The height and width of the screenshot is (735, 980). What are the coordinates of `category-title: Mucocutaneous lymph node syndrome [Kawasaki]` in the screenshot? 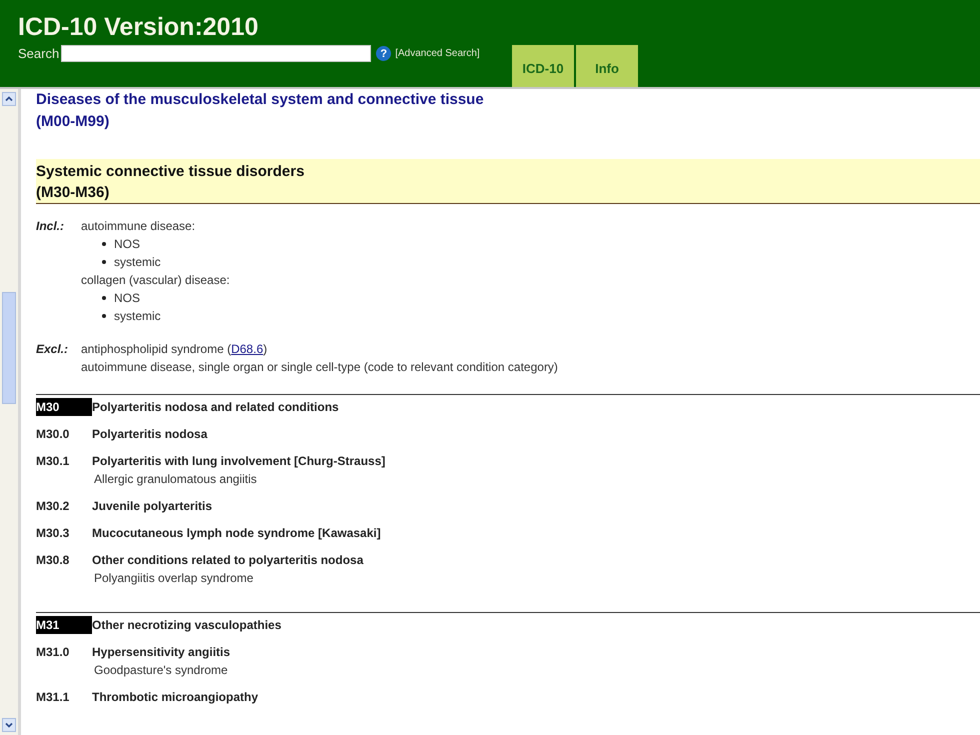 It's located at (236, 533).